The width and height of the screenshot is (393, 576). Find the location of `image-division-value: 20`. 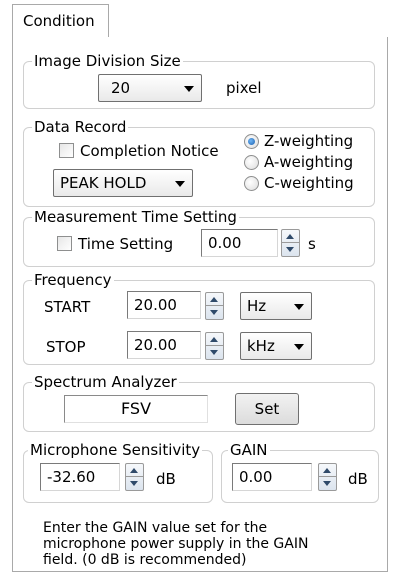

image-division-value: 20 is located at coordinates (121, 88).